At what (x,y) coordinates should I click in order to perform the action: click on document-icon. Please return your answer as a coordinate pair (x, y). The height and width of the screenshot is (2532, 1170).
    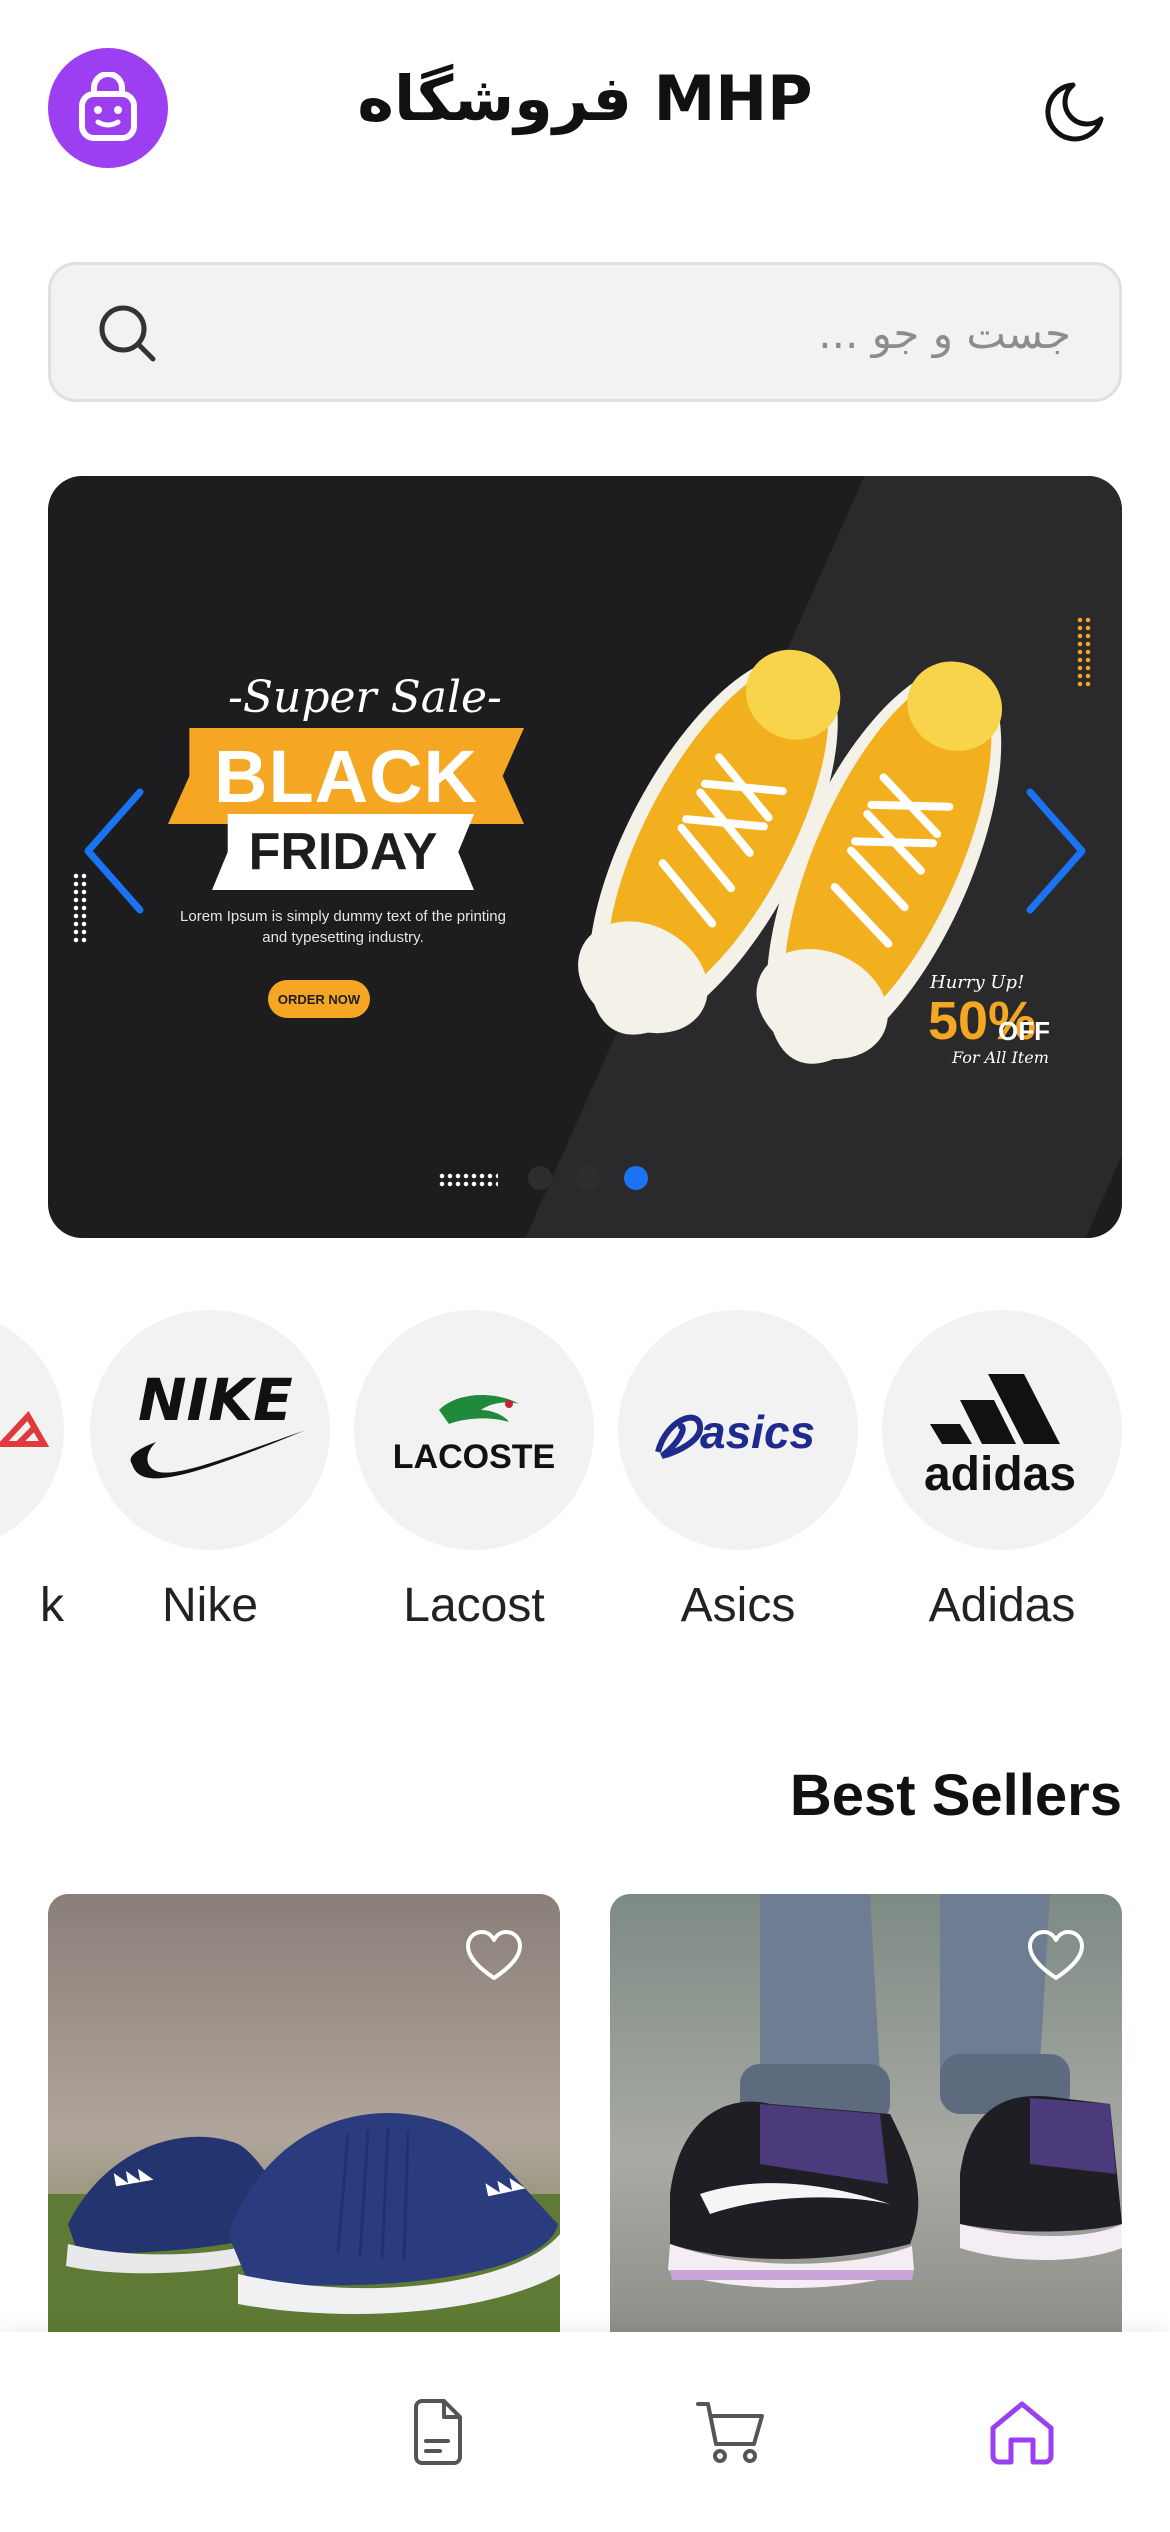
    Looking at the image, I should click on (438, 2432).